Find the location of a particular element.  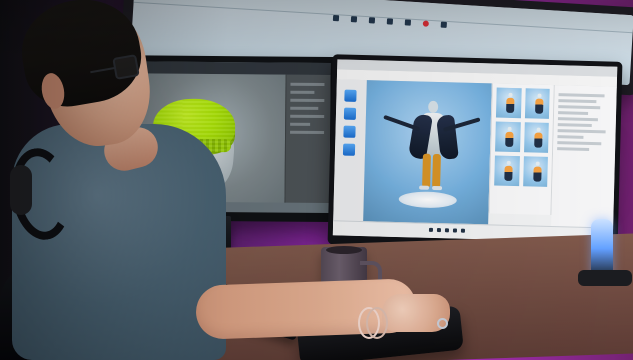

avatar-left-leg is located at coordinates (426, 170).